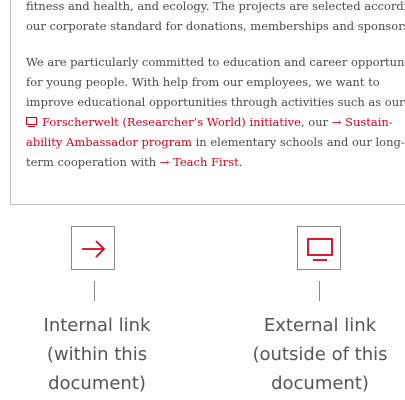  I want to click on internal-link-legend-text: Internal link (within this document), so click(97, 354).